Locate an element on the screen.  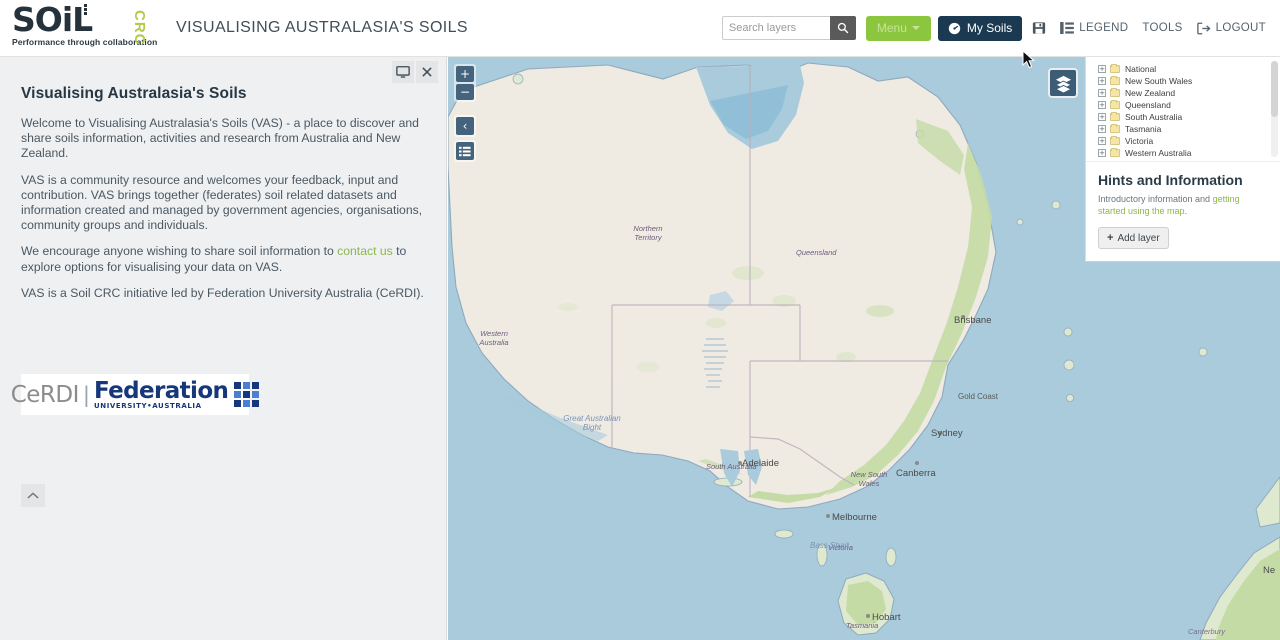
layer-tree-item: + New South Wales is located at coordinates (1183, 81).